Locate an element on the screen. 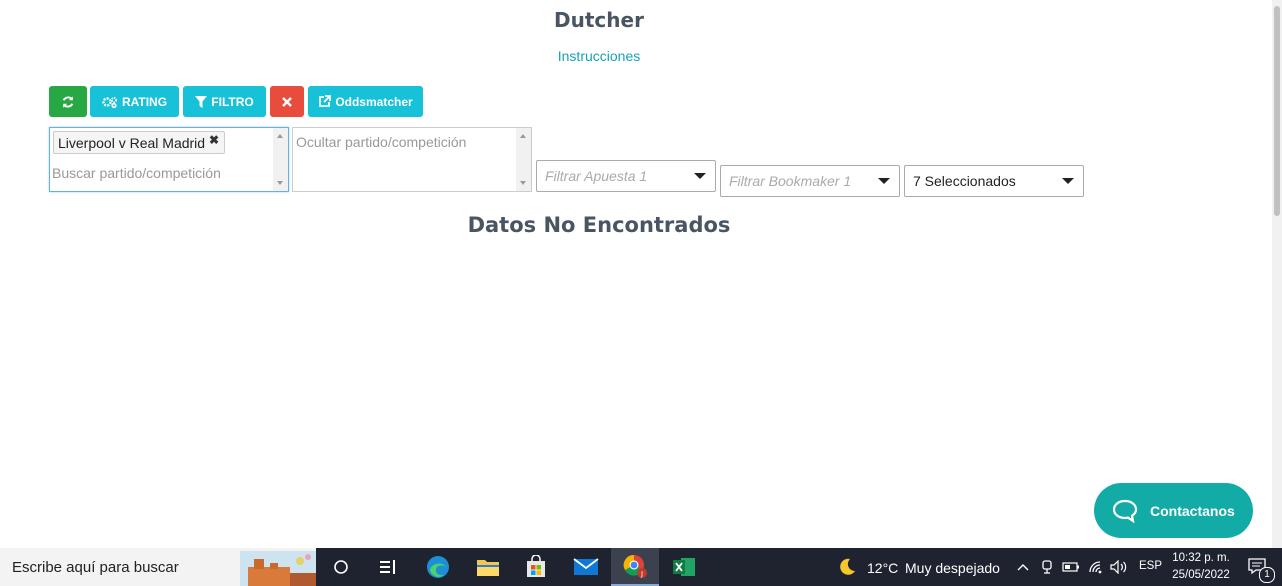 This screenshot has width=1282, height=586. mail-icon is located at coordinates (586, 567).